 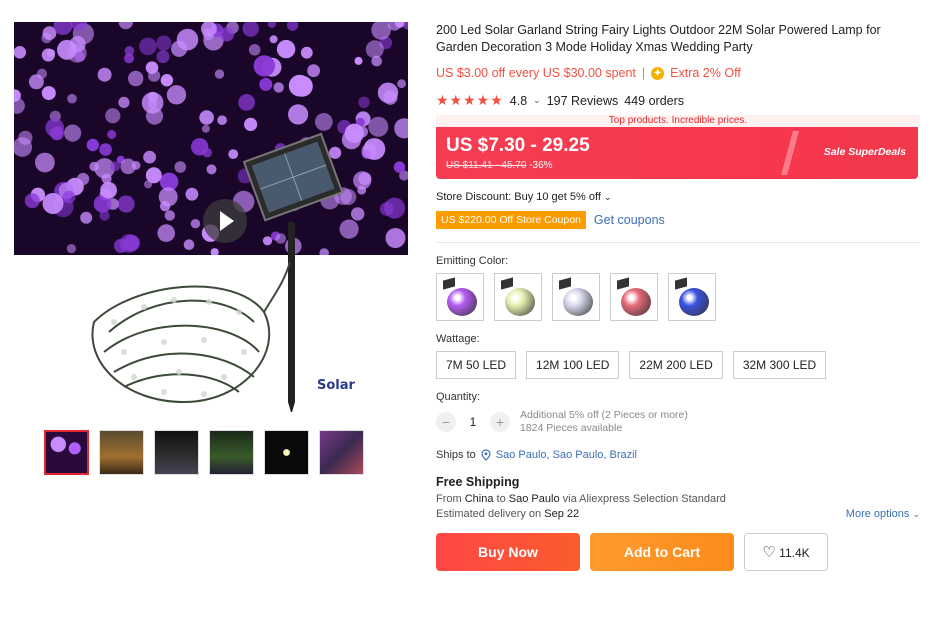 What do you see at coordinates (479, 499) in the screenshot?
I see `ship-from: China` at bounding box center [479, 499].